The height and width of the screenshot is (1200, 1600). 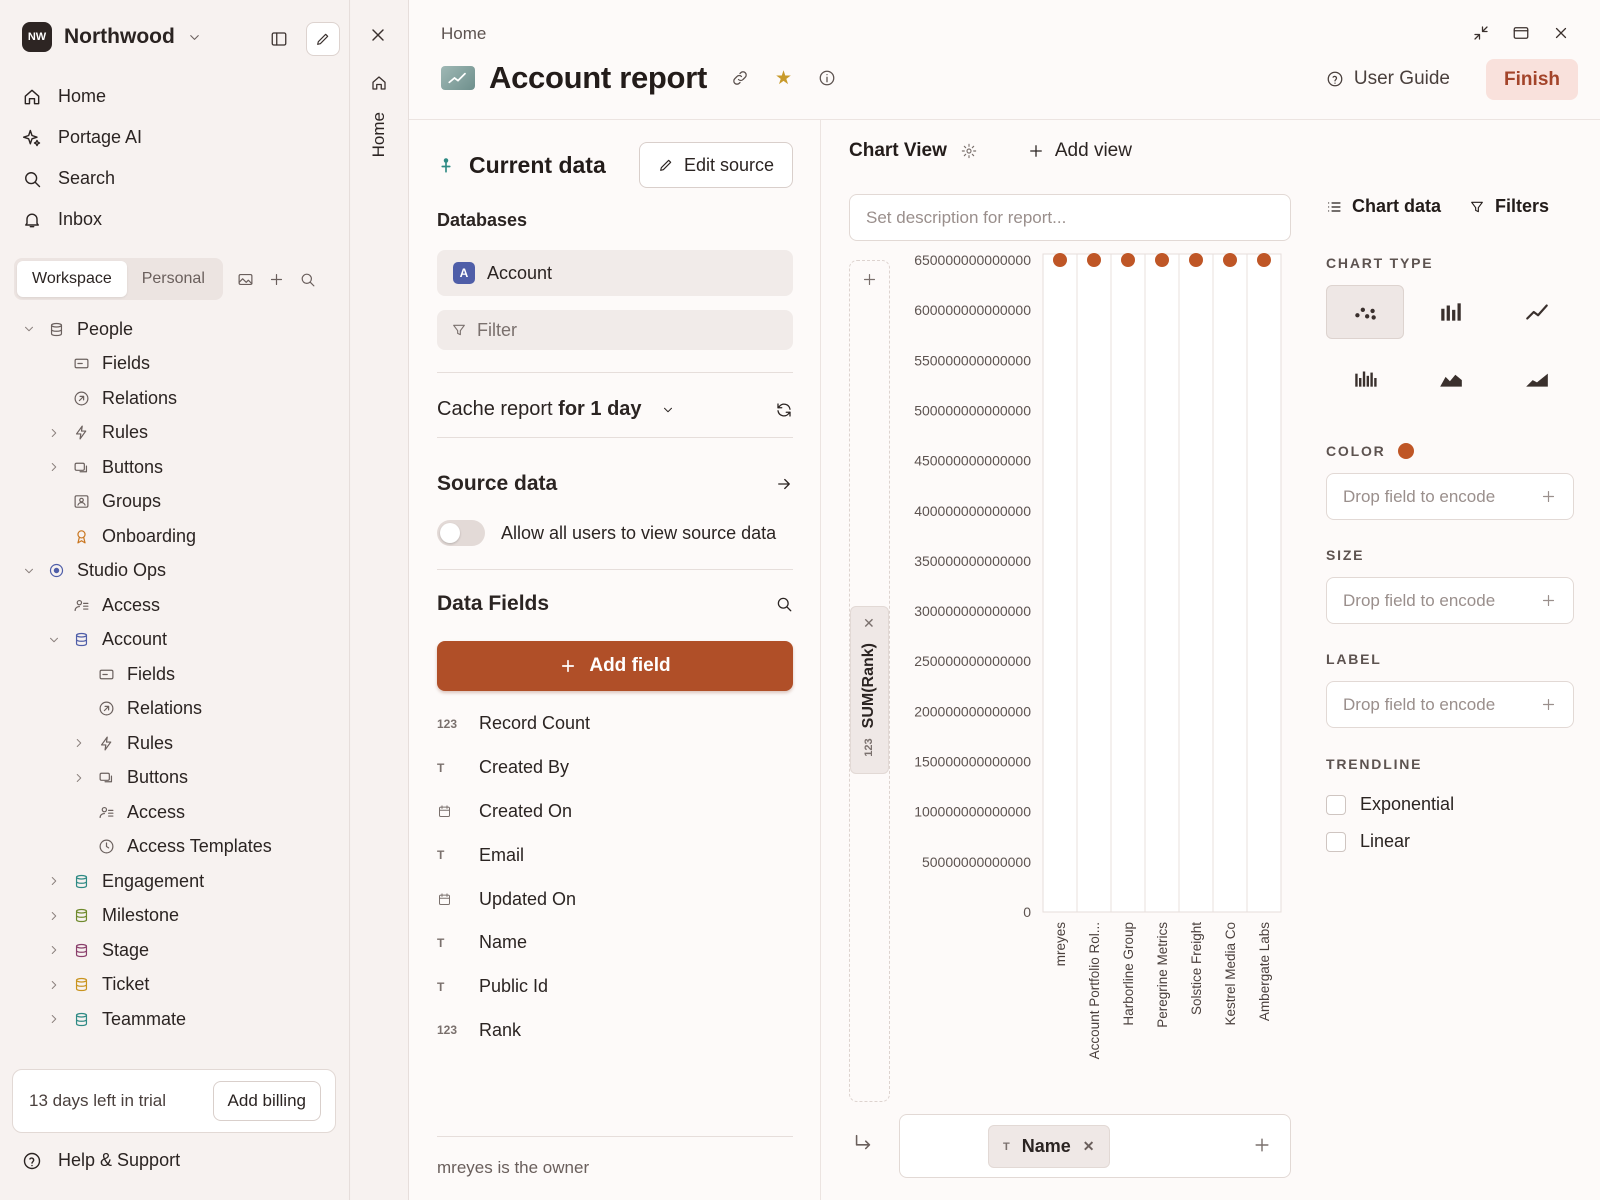 What do you see at coordinates (182, 916) in the screenshot?
I see `tree-item: Milestone` at bounding box center [182, 916].